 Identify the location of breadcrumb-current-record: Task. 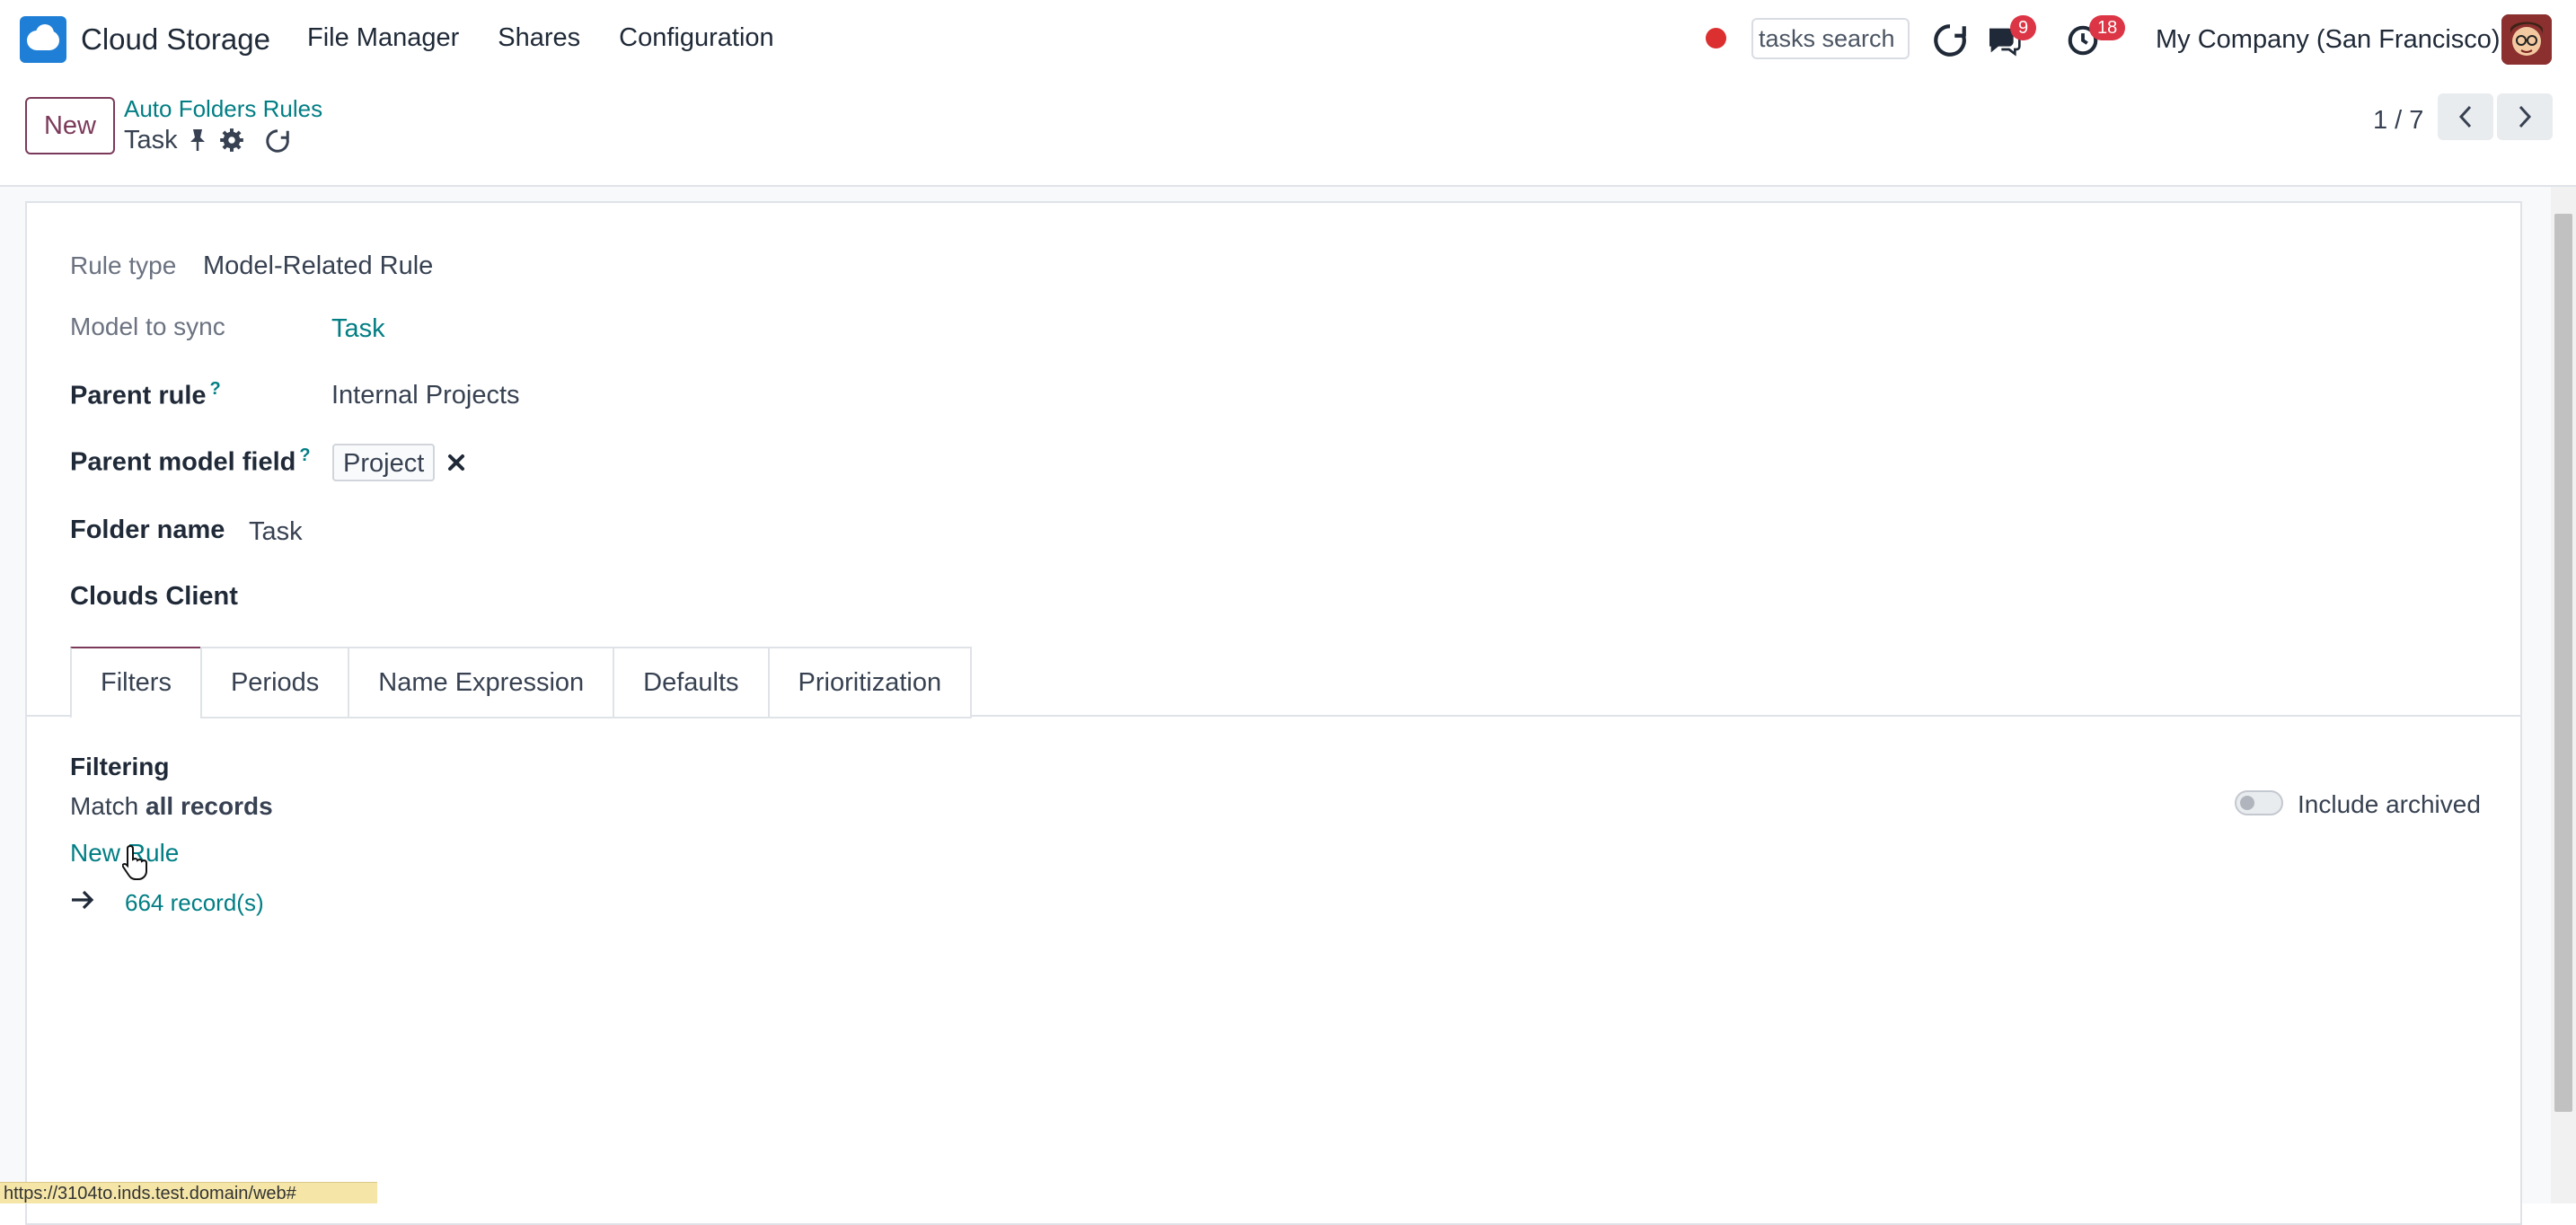
(151, 140).